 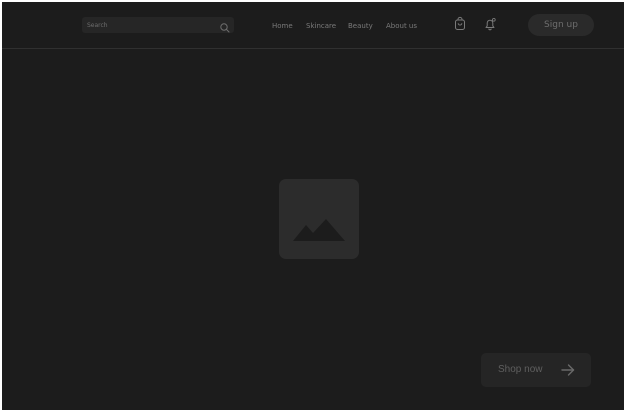 I want to click on image-placeholder-icon, so click(x=319, y=219).